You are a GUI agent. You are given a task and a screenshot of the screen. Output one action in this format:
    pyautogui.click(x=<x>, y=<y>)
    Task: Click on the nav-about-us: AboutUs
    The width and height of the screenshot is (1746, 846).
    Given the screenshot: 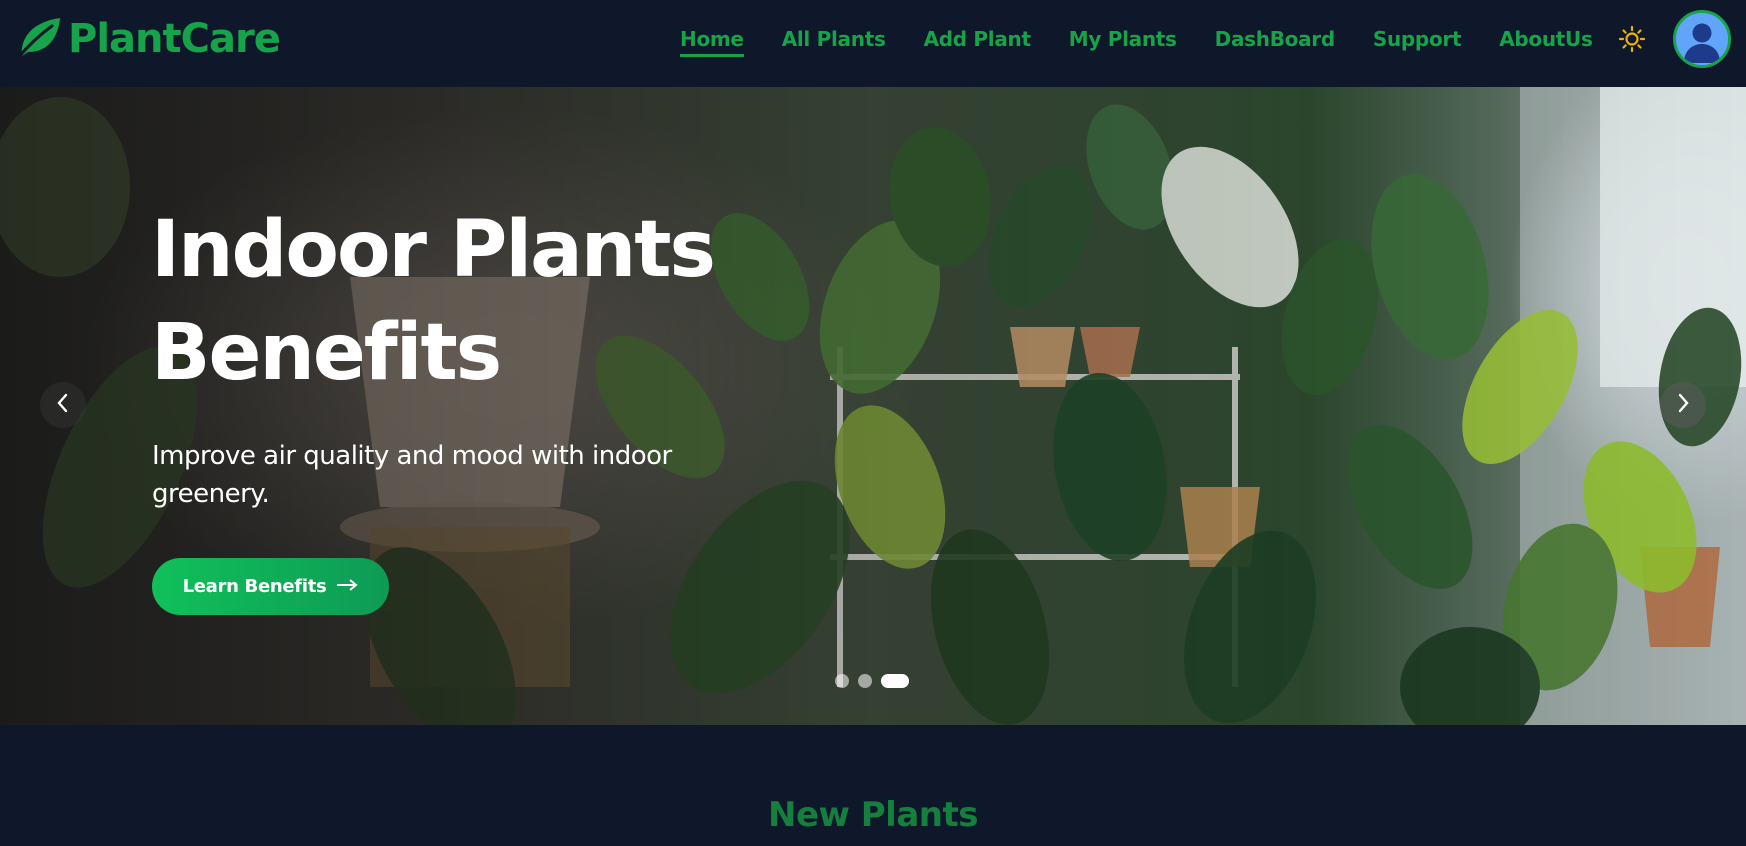 What is the action you would take?
    pyautogui.click(x=1546, y=39)
    